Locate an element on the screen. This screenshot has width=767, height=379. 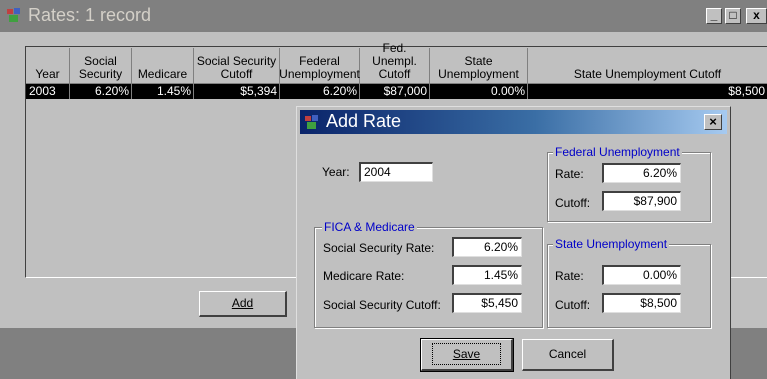
app-icon is located at coordinates (13, 15).